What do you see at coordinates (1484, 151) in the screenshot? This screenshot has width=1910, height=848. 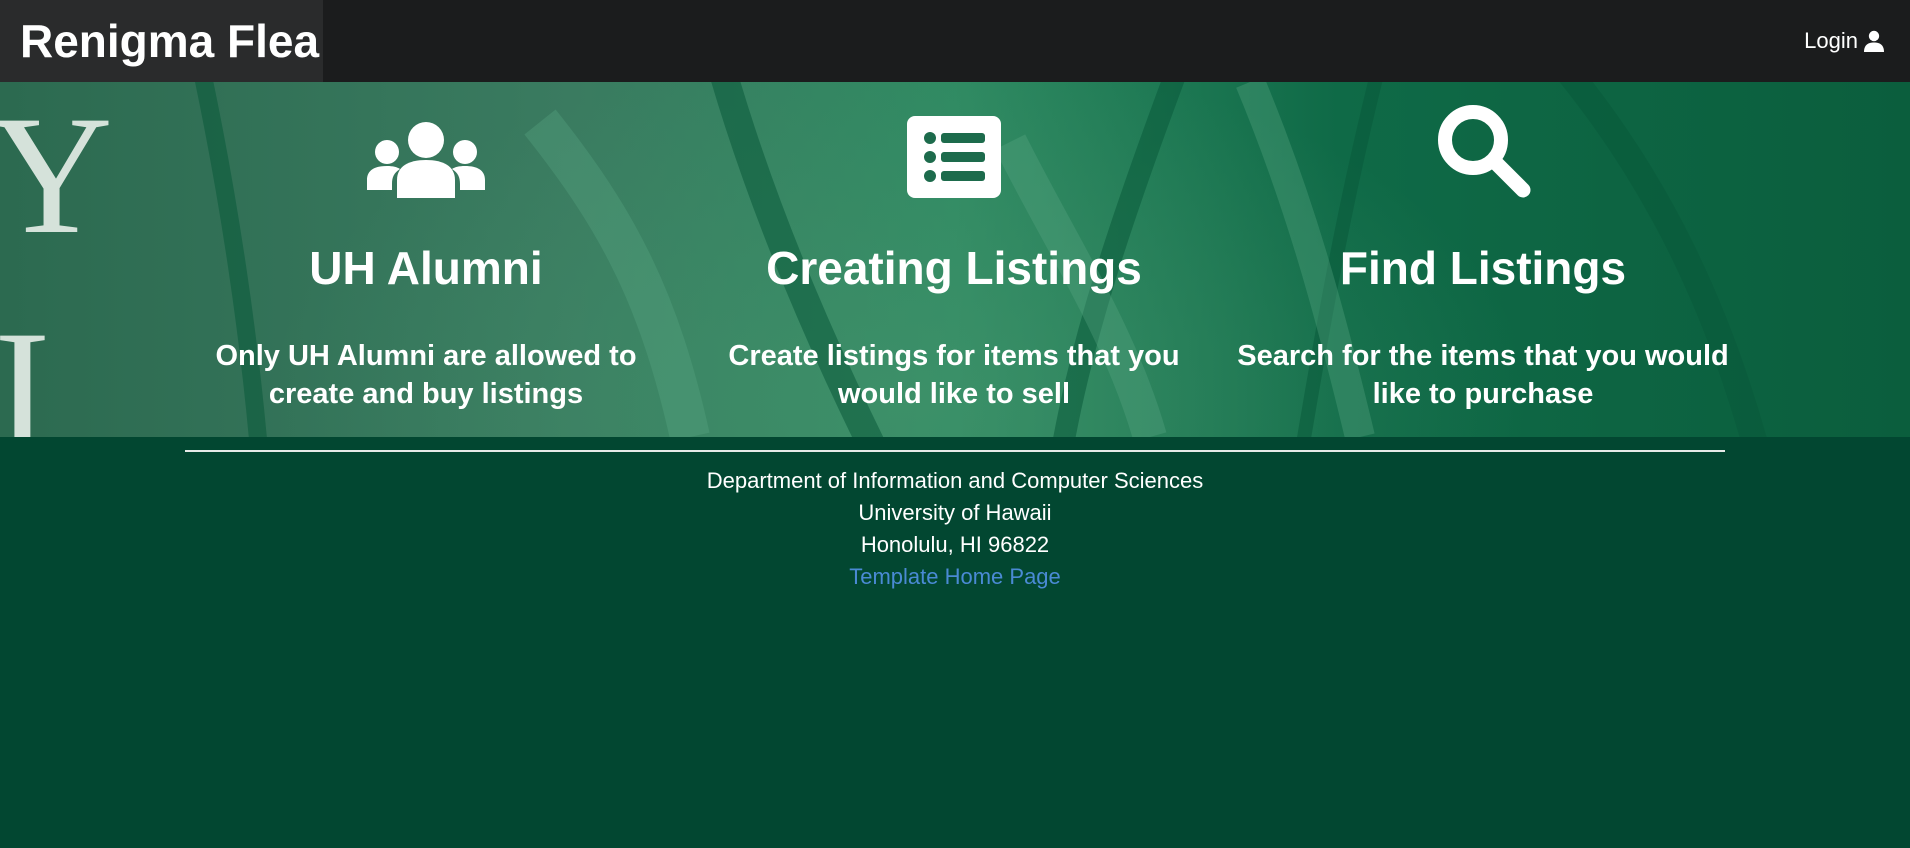 I see `search-icon` at bounding box center [1484, 151].